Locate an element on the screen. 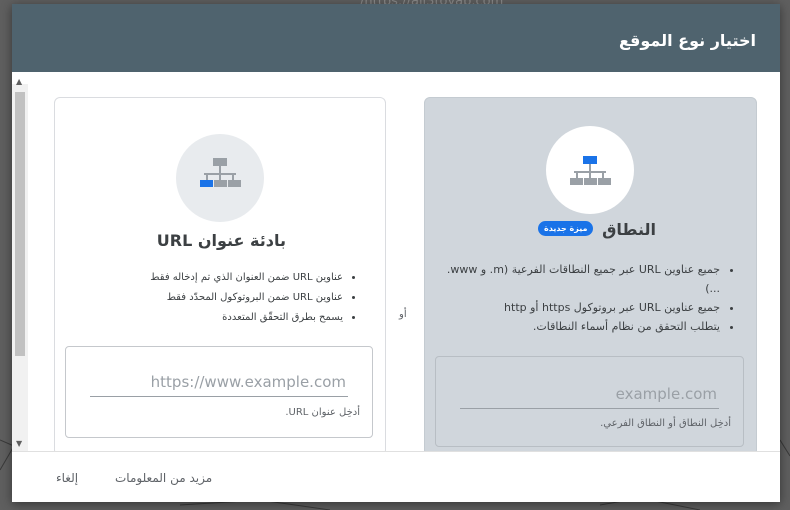 Image resolution: width=790 pixels, height=510 pixels. scrollbar-thumb is located at coordinates (20, 224).